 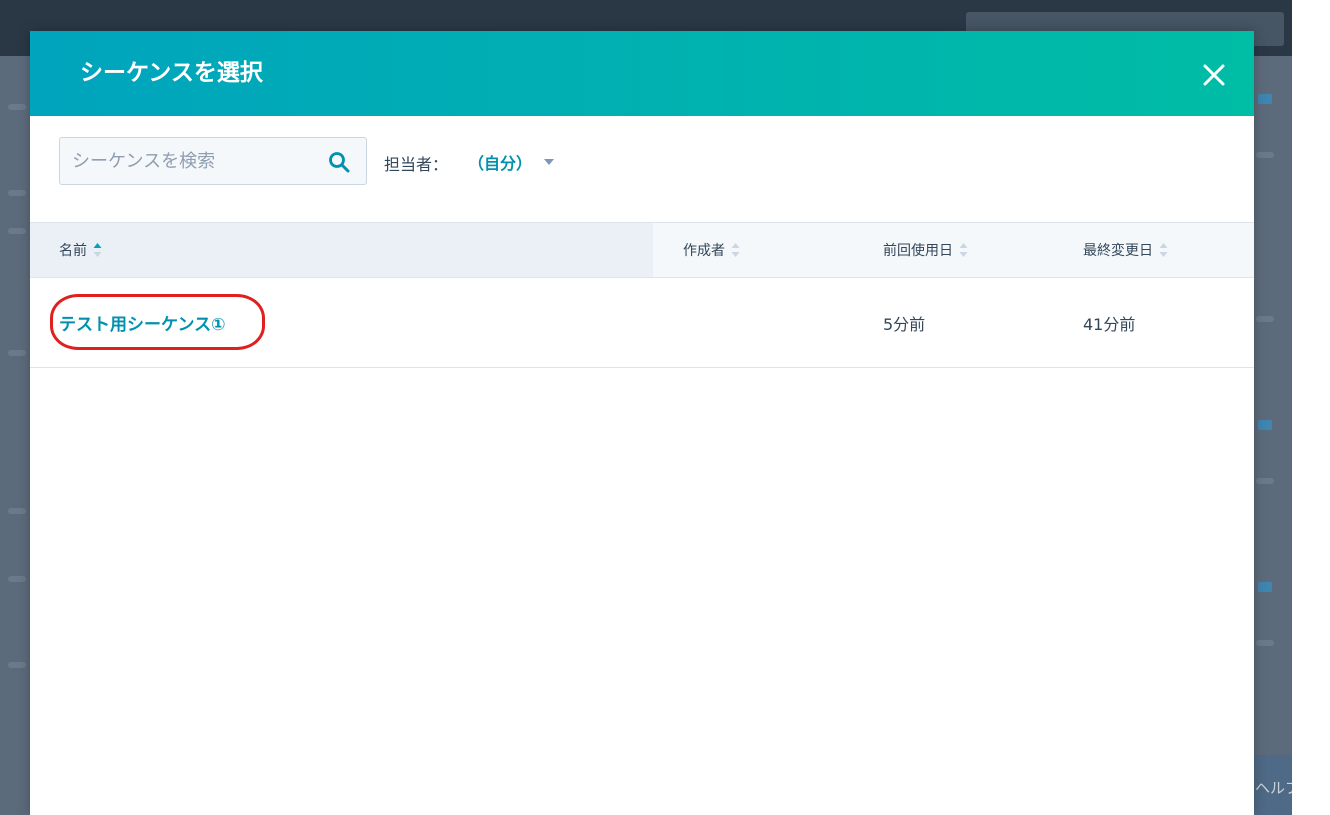 I want to click on modal-title: シーケンスを選択, so click(x=171, y=73).